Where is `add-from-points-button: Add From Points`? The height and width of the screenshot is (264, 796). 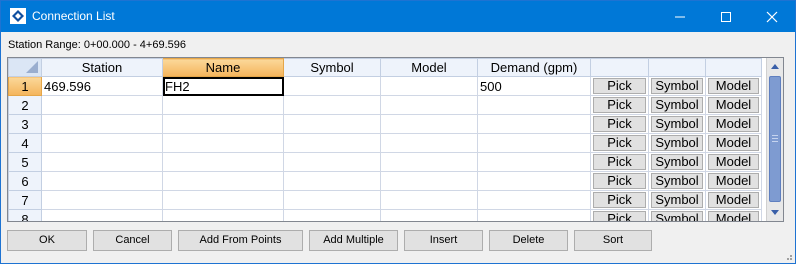
add-from-points-button: Add From Points is located at coordinates (240, 240).